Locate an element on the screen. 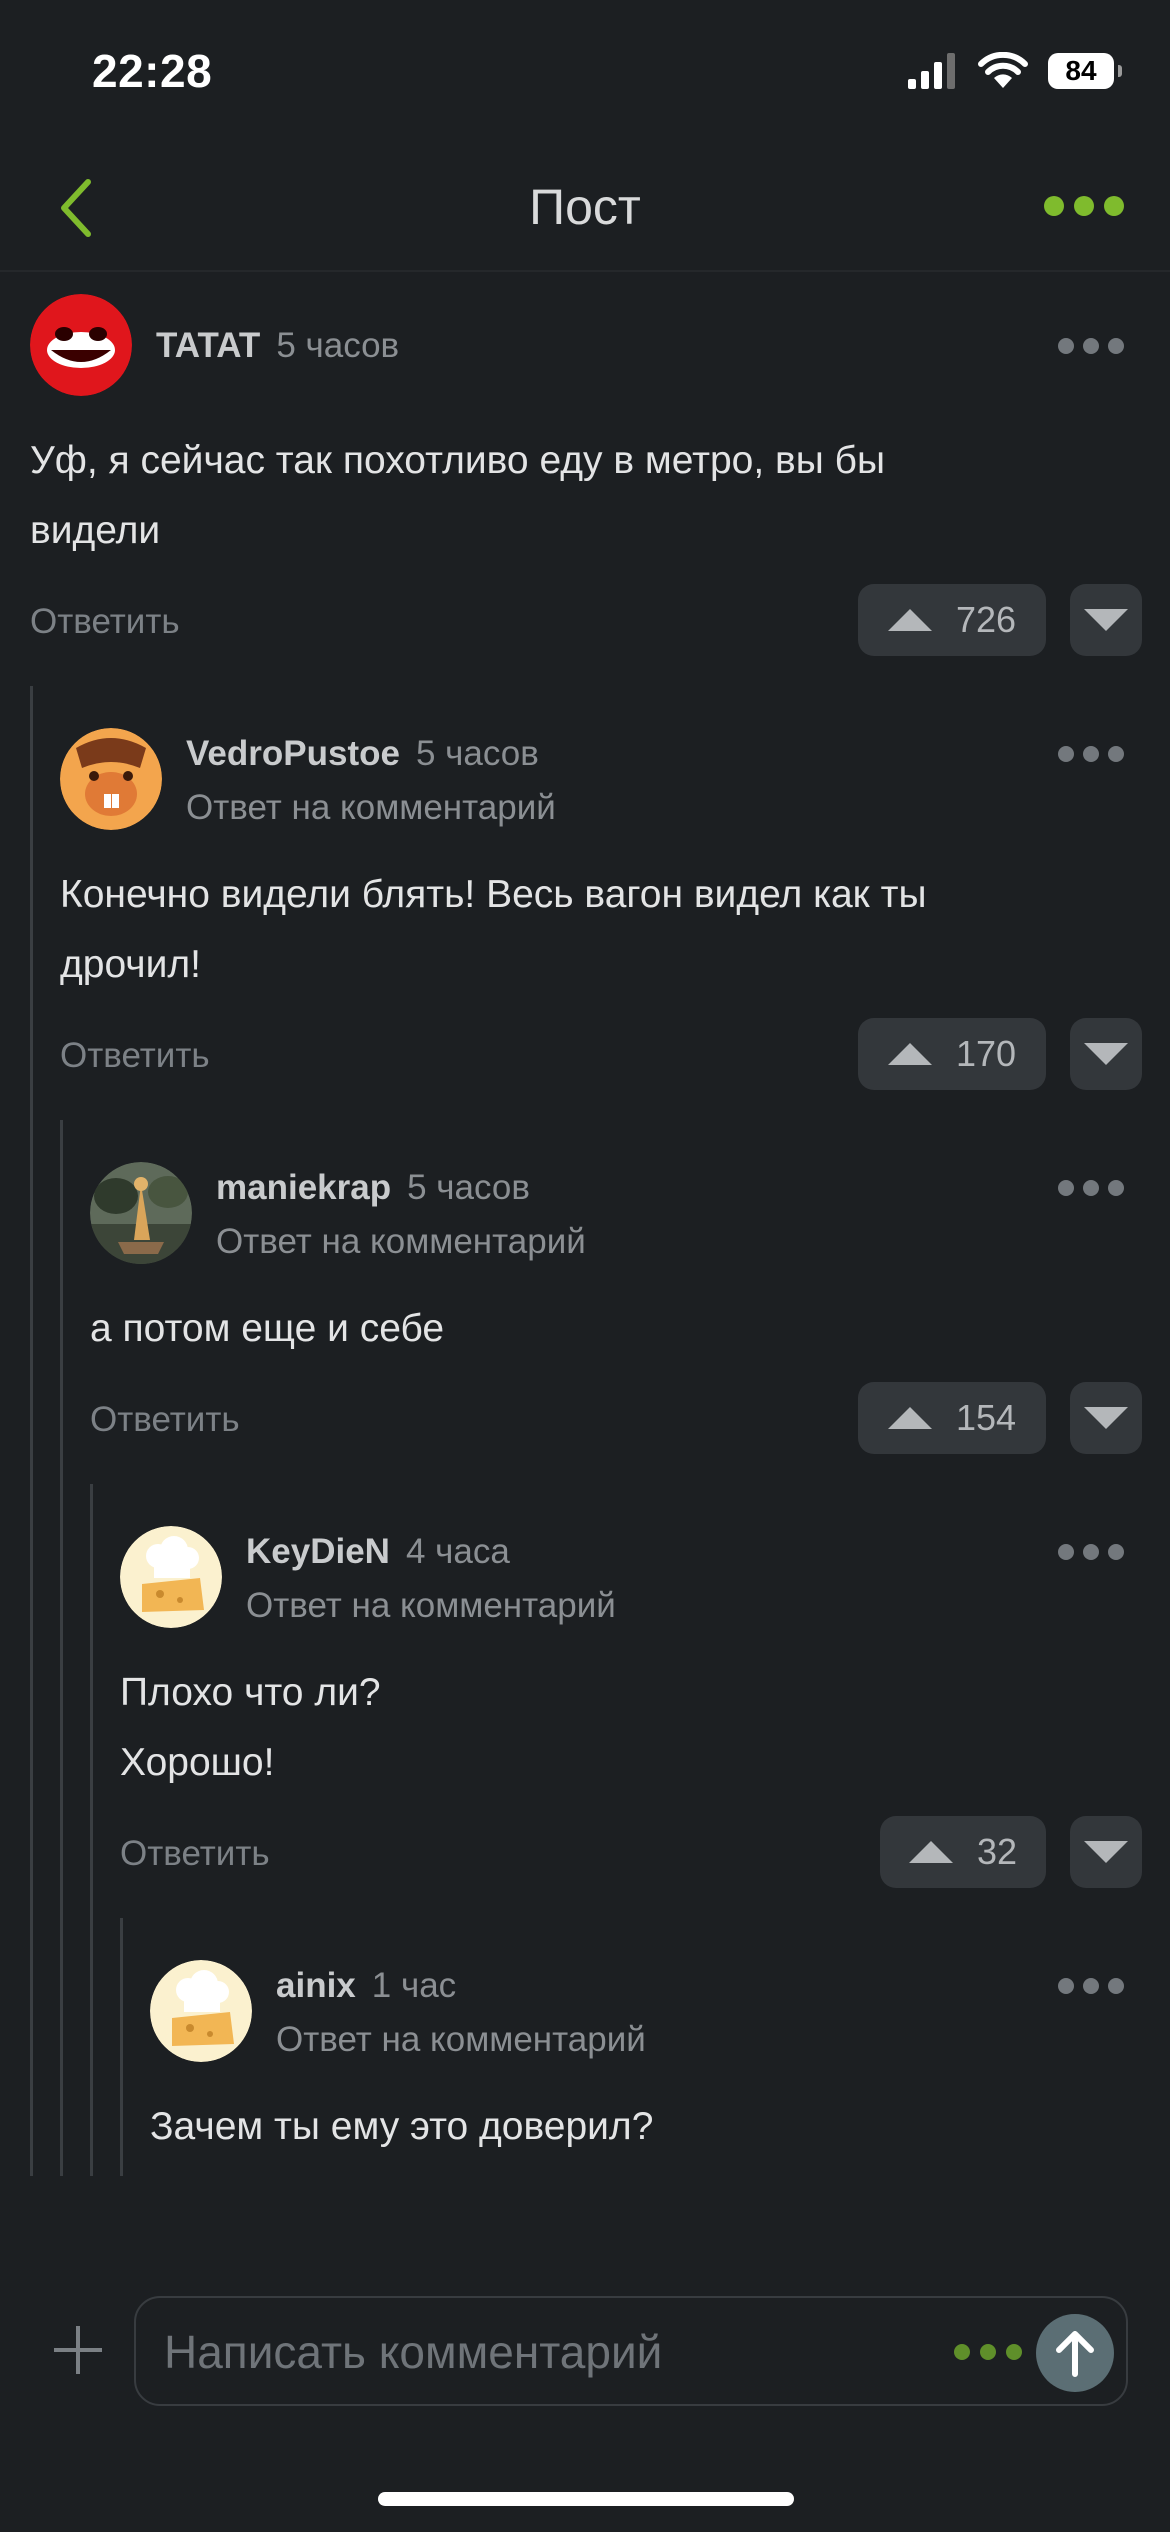  comment-text-line: Хорошо! is located at coordinates (197, 1762).